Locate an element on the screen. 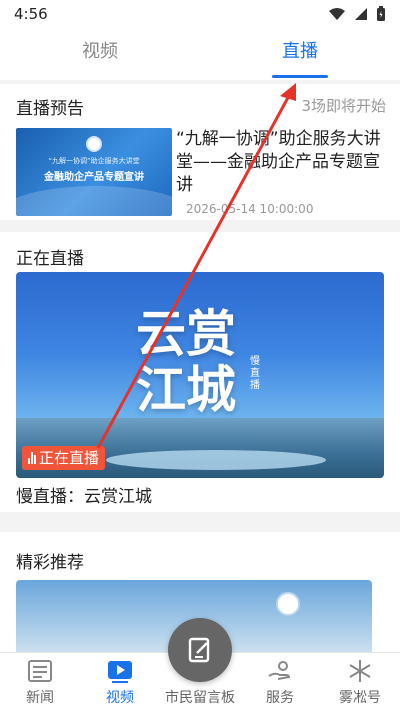 The height and width of the screenshot is (711, 400). tab-video: 视频 is located at coordinates (100, 54).